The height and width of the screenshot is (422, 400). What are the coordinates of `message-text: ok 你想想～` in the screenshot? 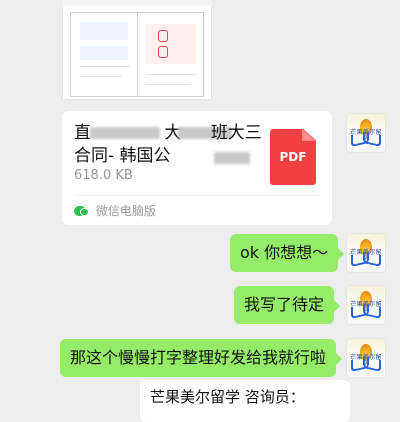 It's located at (284, 252).